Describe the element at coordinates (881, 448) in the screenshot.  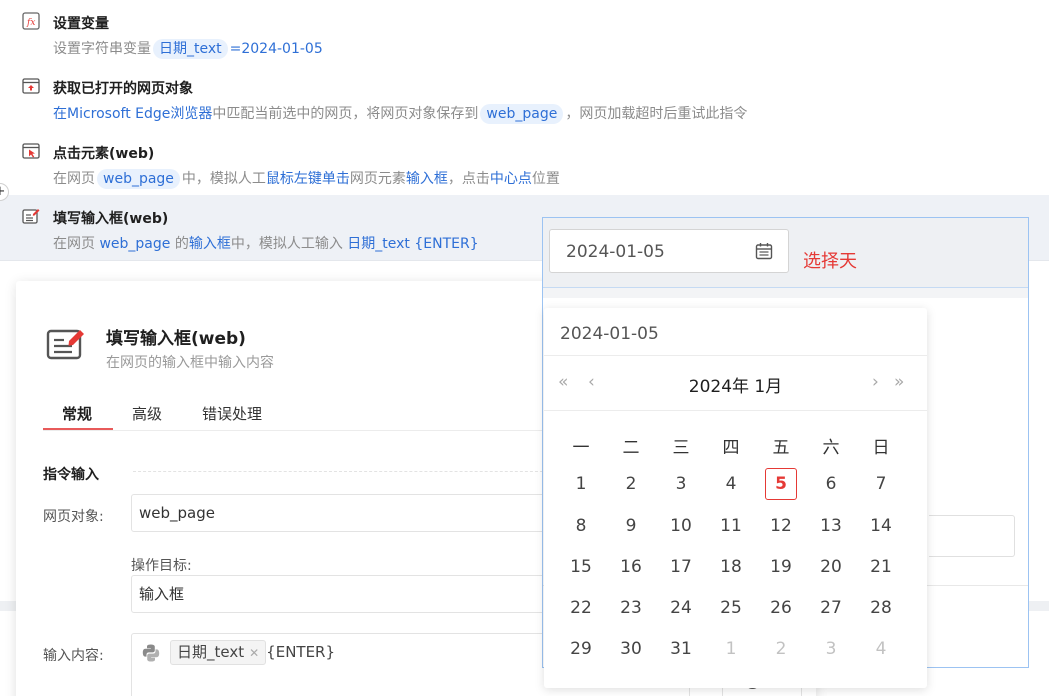
I see `weekday-label: 日` at that location.